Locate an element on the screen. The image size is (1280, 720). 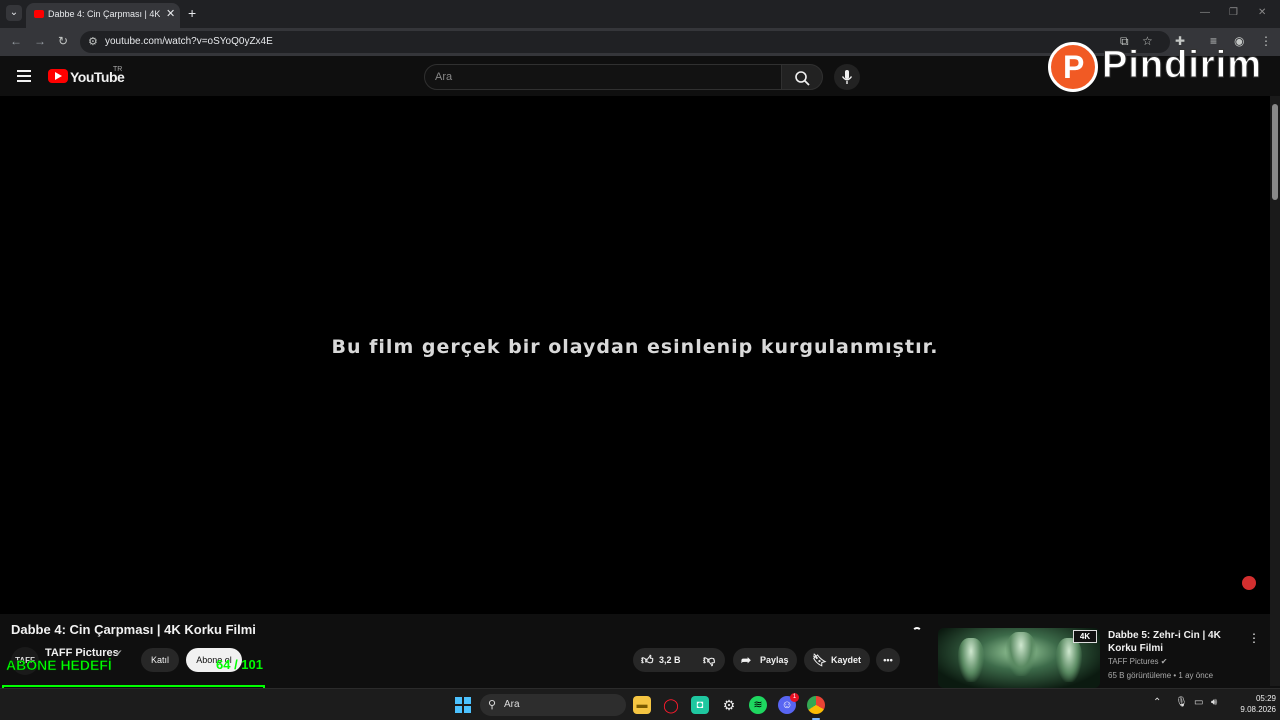
file-explorer-icon: ▬ is located at coordinates (642, 705).